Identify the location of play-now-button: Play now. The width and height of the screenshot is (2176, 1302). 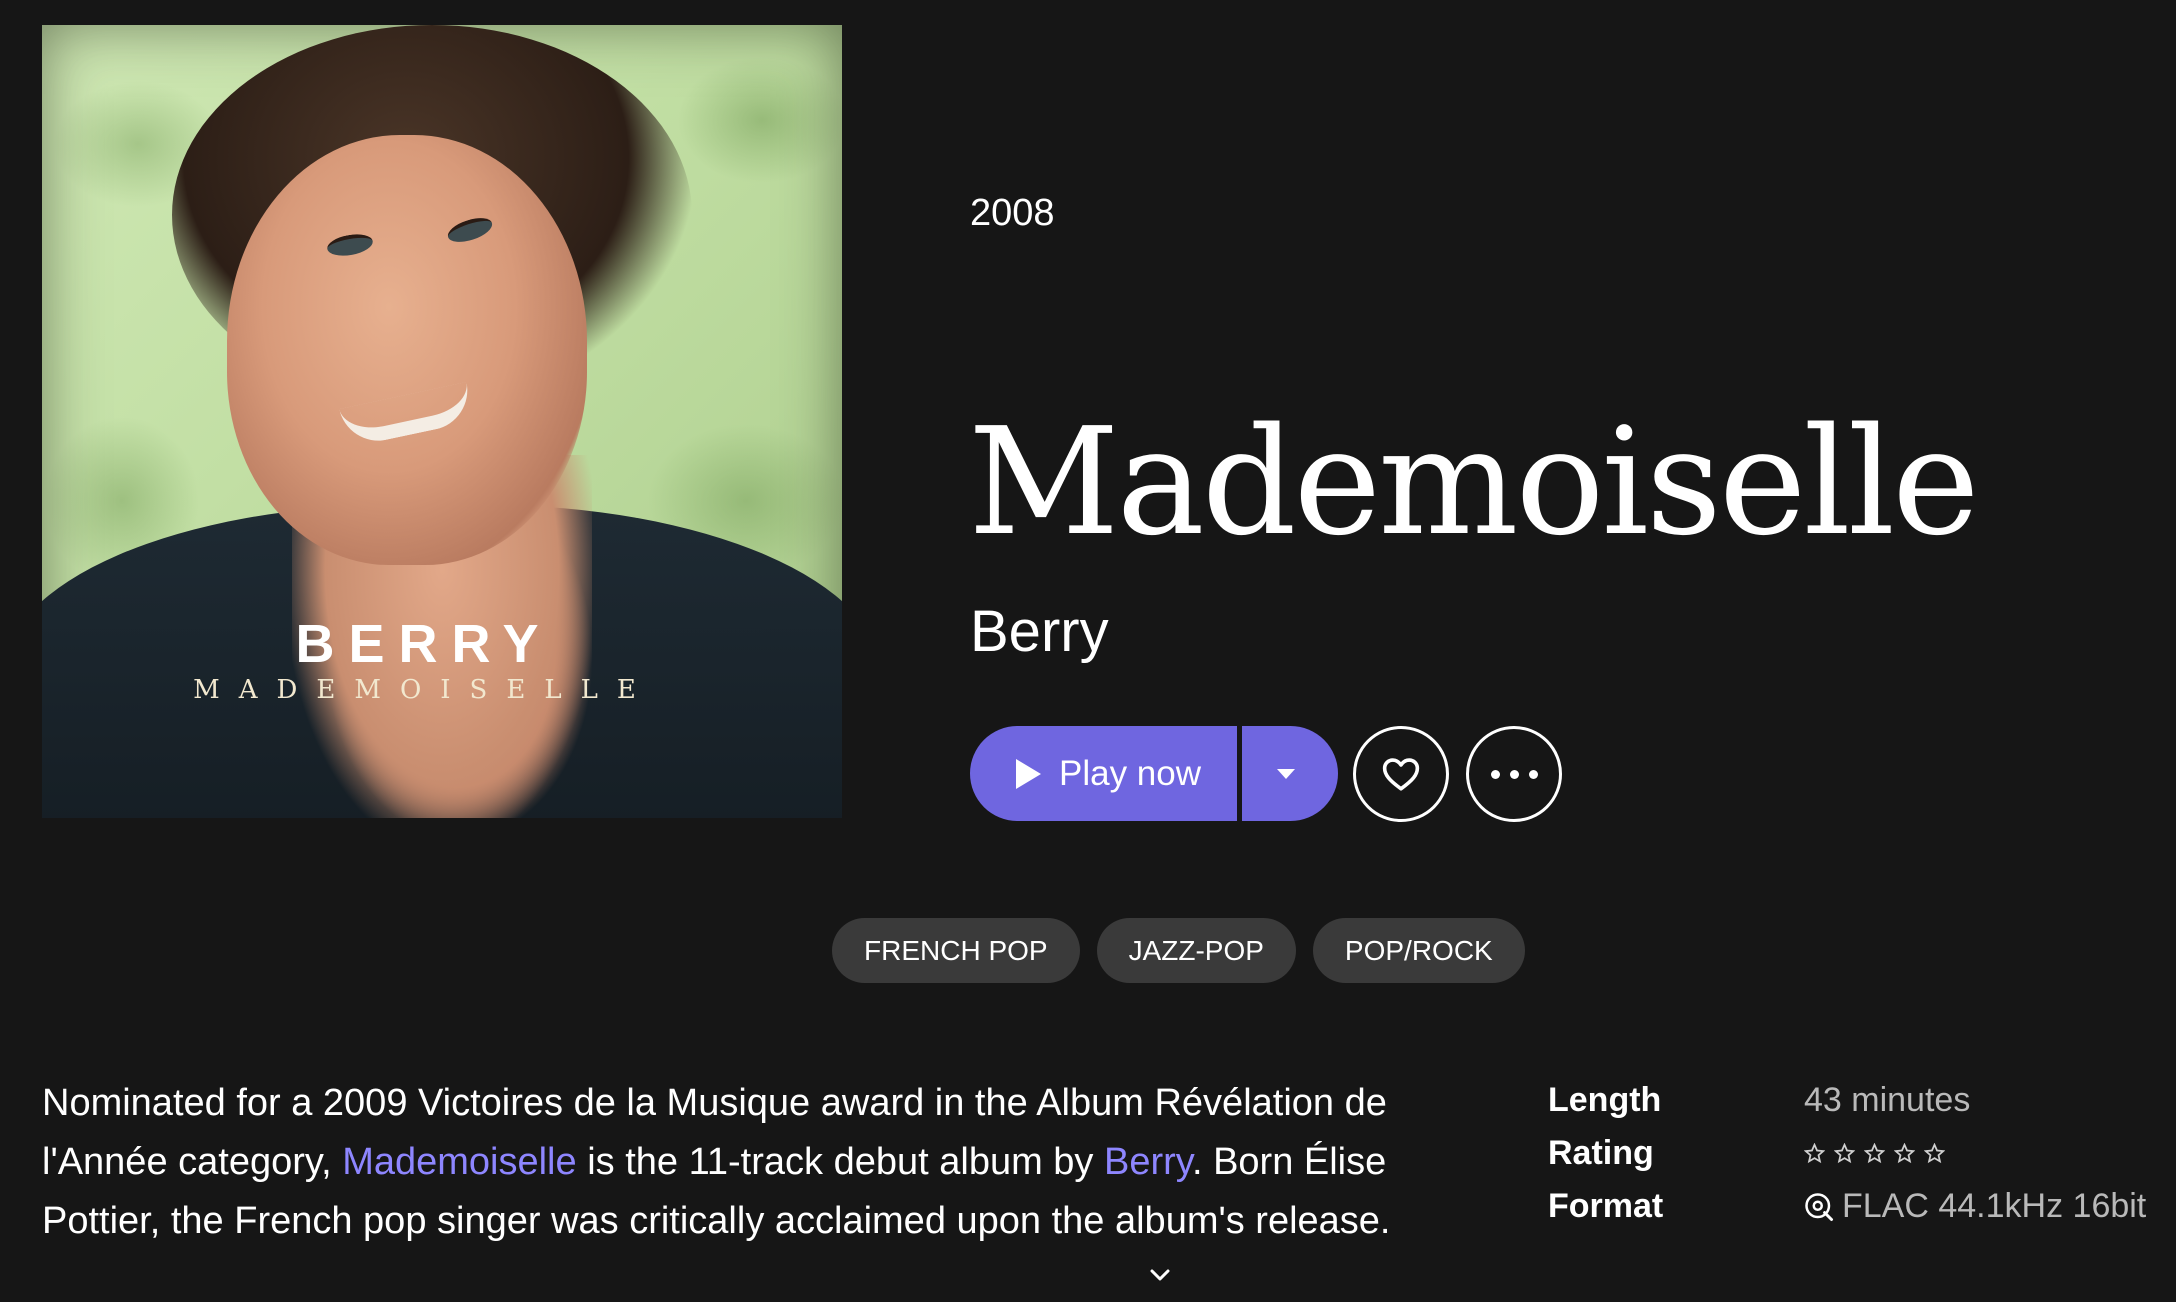
(1103, 773).